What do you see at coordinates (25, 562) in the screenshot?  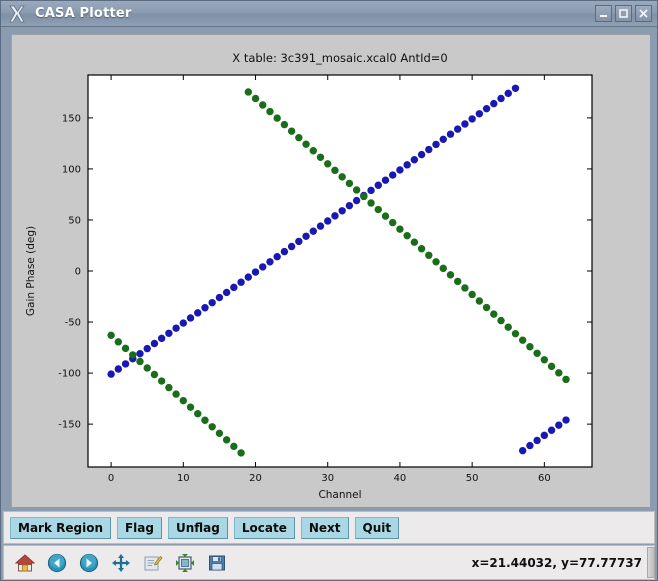 I see `home-icon` at bounding box center [25, 562].